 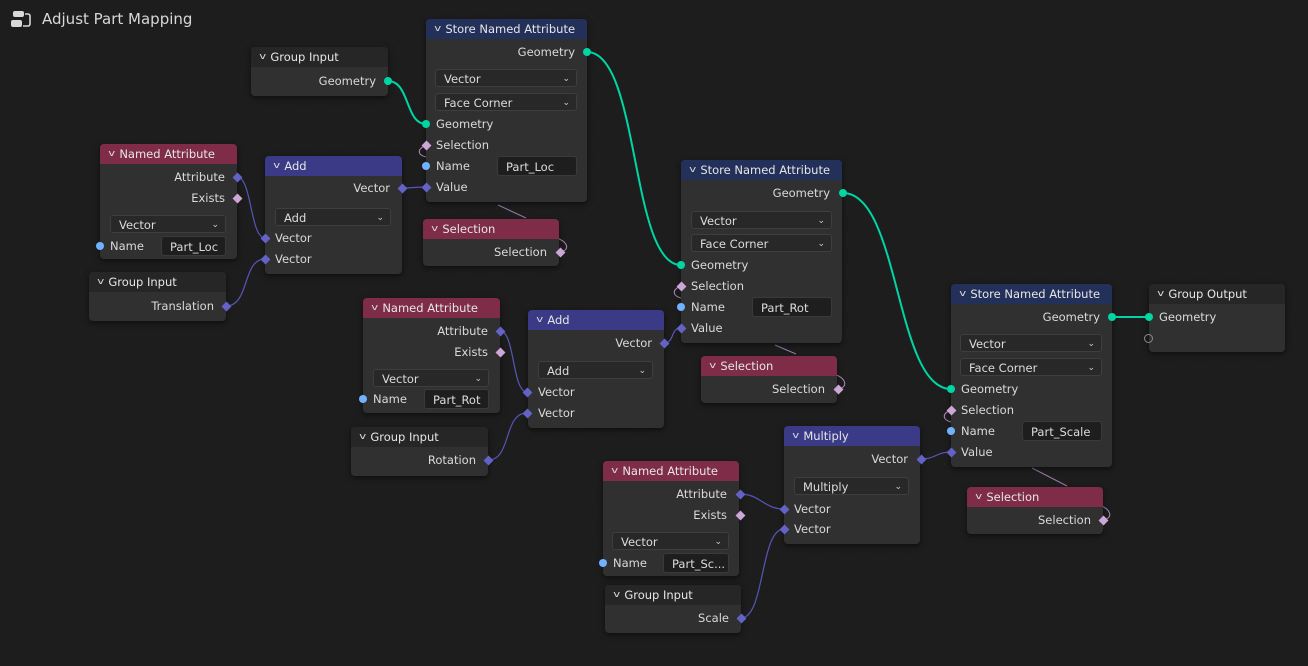 What do you see at coordinates (182, 306) in the screenshot?
I see `socket-label: Translation` at bounding box center [182, 306].